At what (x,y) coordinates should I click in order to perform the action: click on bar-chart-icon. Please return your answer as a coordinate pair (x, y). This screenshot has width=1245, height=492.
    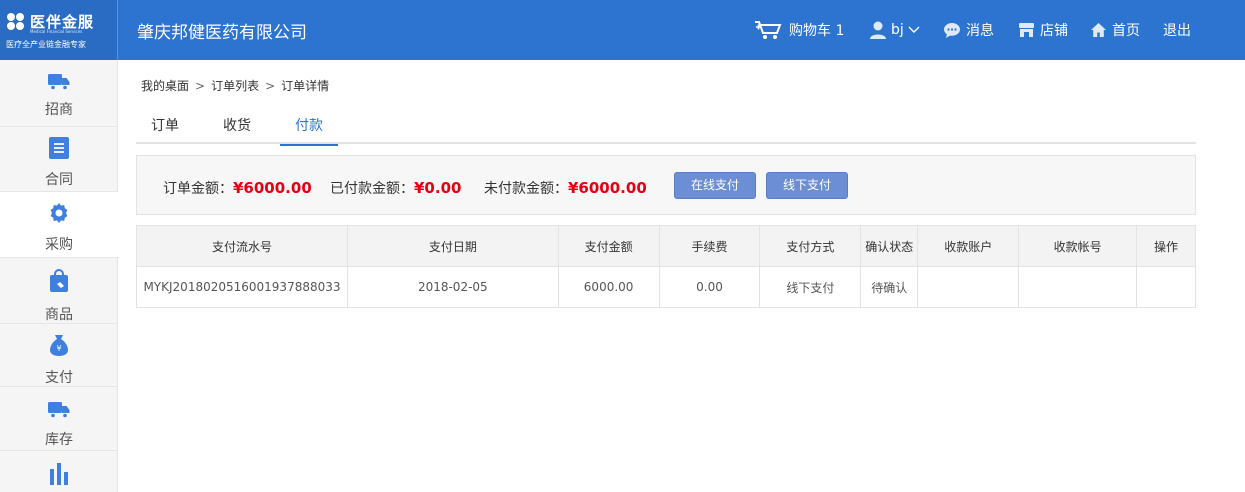
    Looking at the image, I should click on (59, 474).